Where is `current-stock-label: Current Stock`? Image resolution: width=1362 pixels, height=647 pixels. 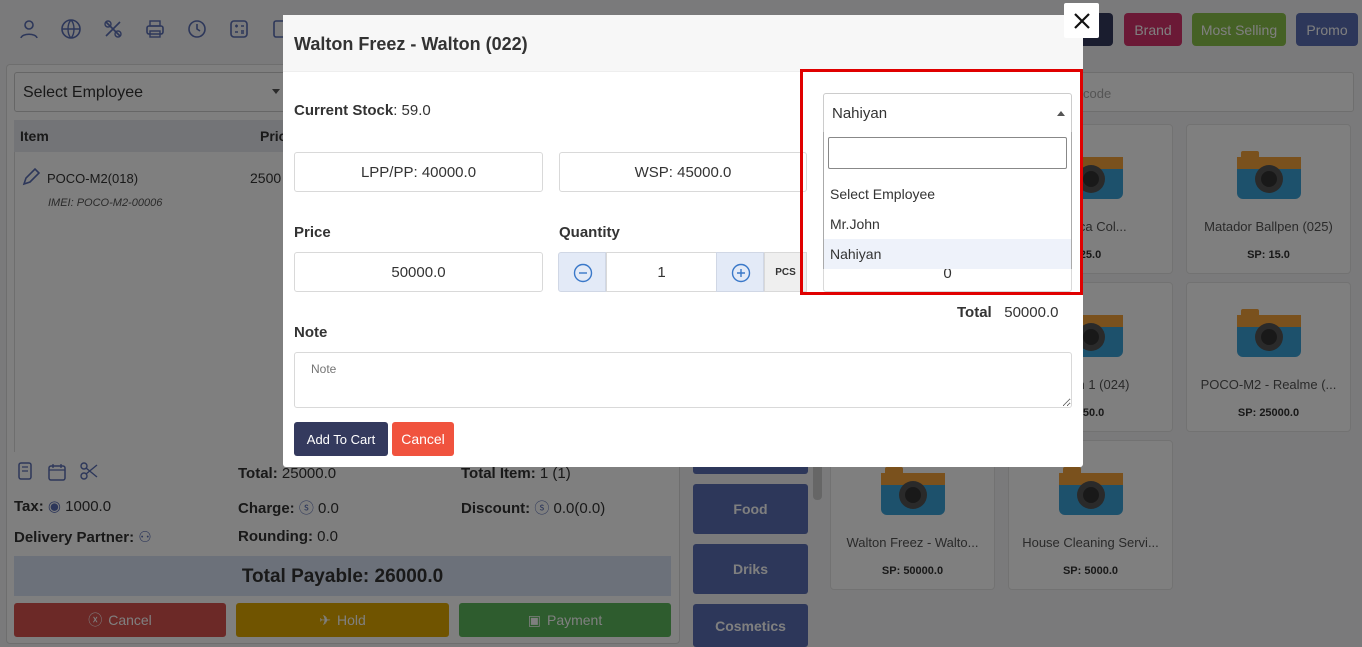 current-stock-label: Current Stock is located at coordinates (344, 110).